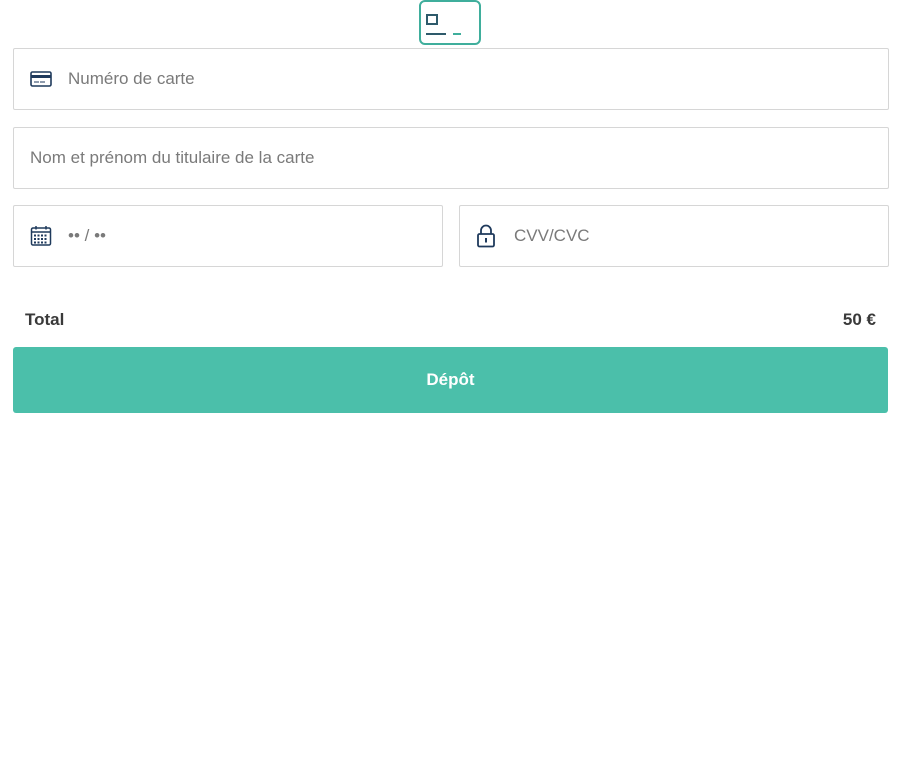 The height and width of the screenshot is (781, 900). I want to click on card-holder-field, so click(451, 158).